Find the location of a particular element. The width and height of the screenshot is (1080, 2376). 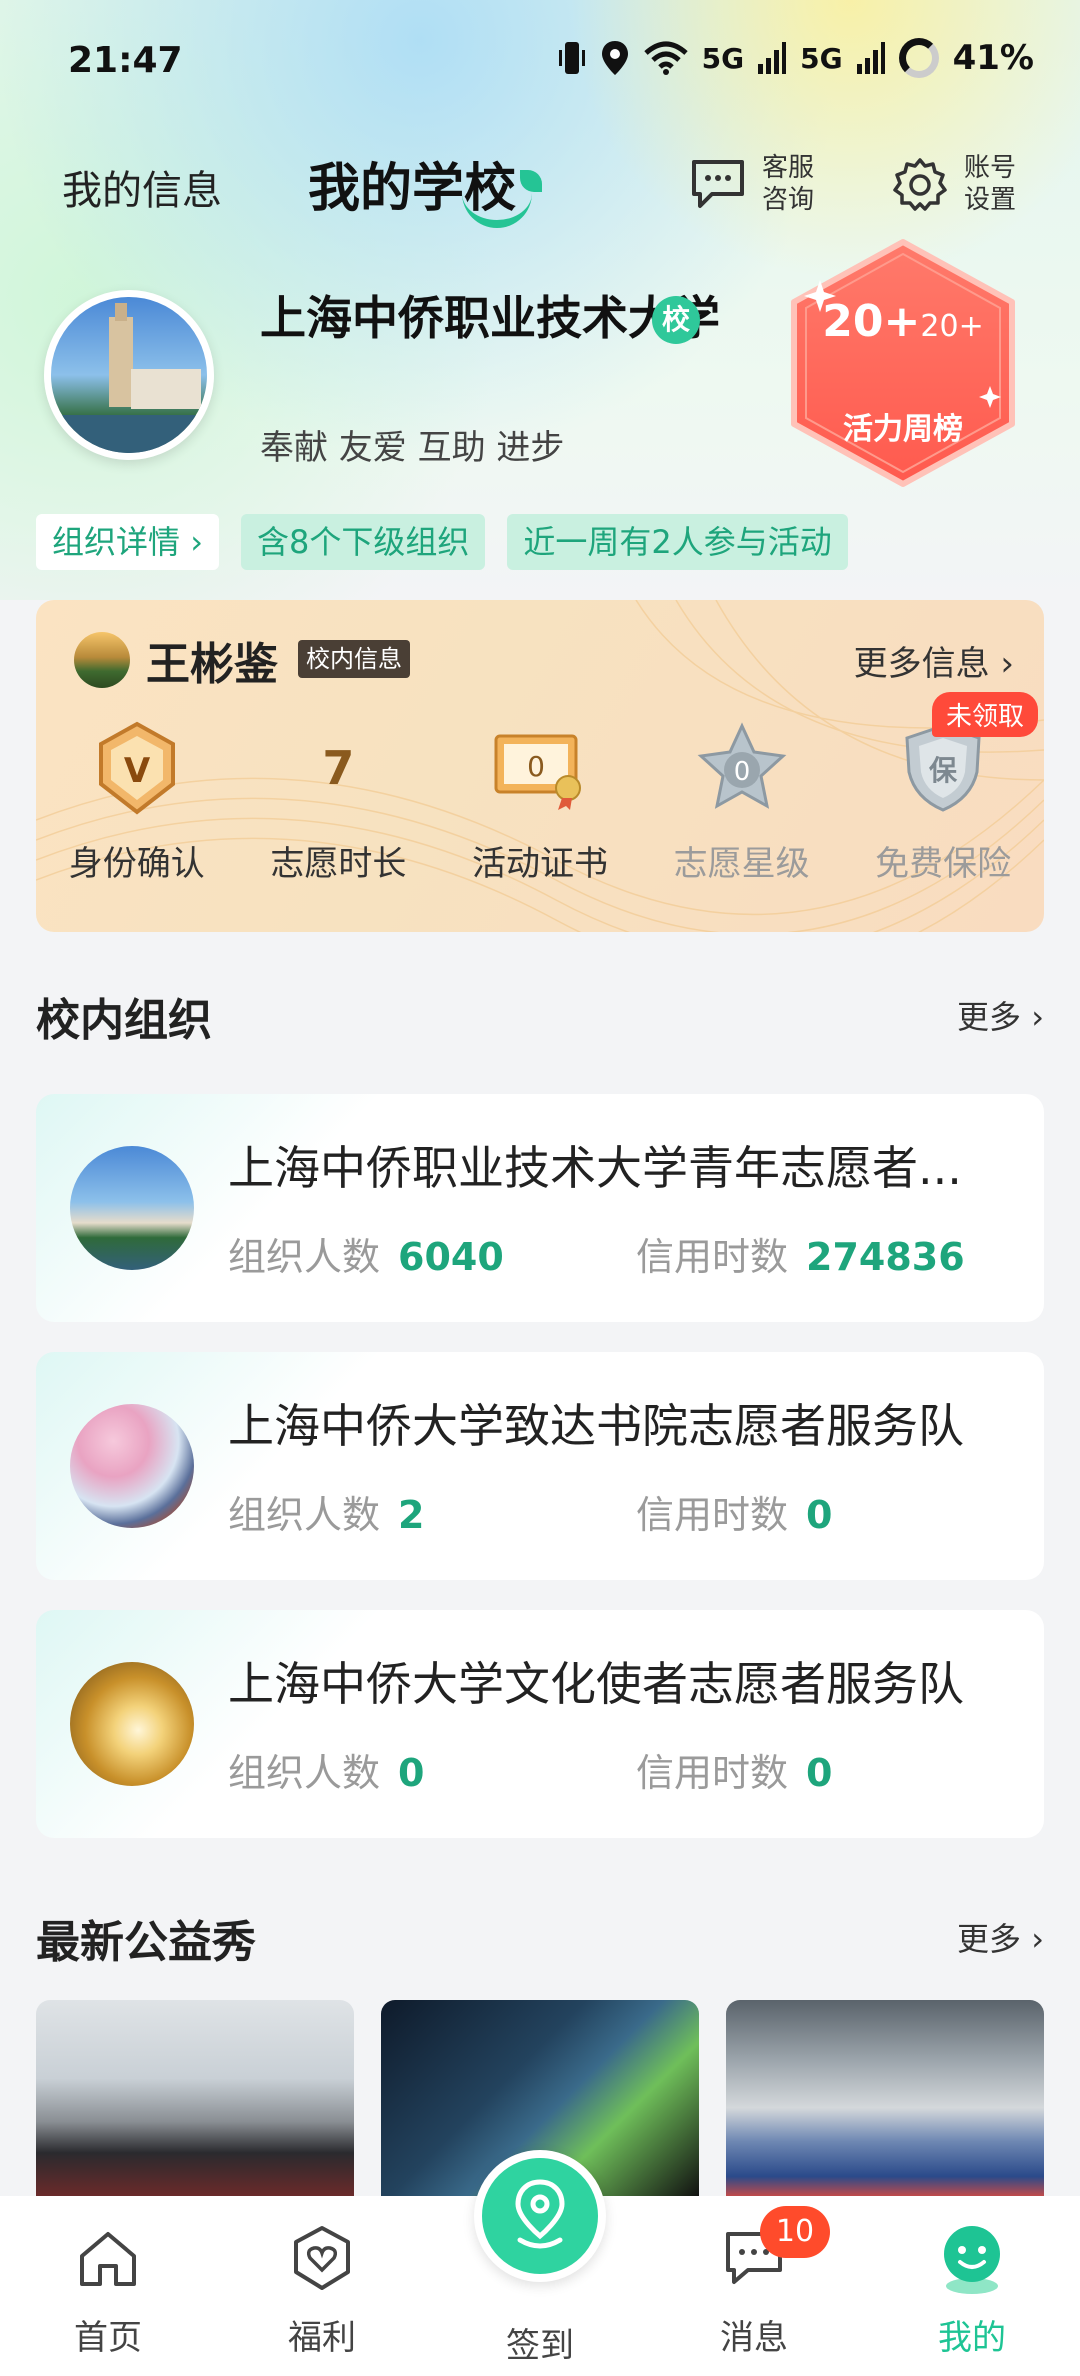

more-info-label: 更多信息 is located at coordinates (921, 664).